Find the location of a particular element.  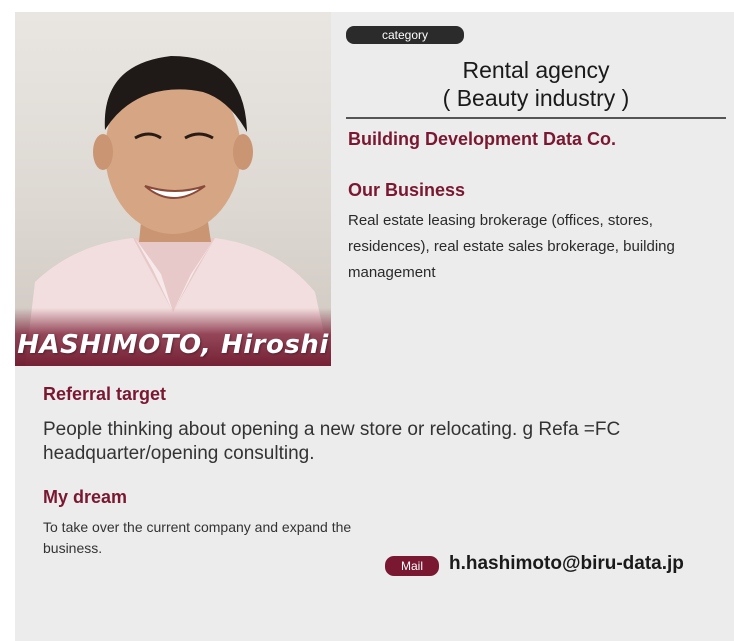

company-name: Building Development Data Co. is located at coordinates (482, 139).